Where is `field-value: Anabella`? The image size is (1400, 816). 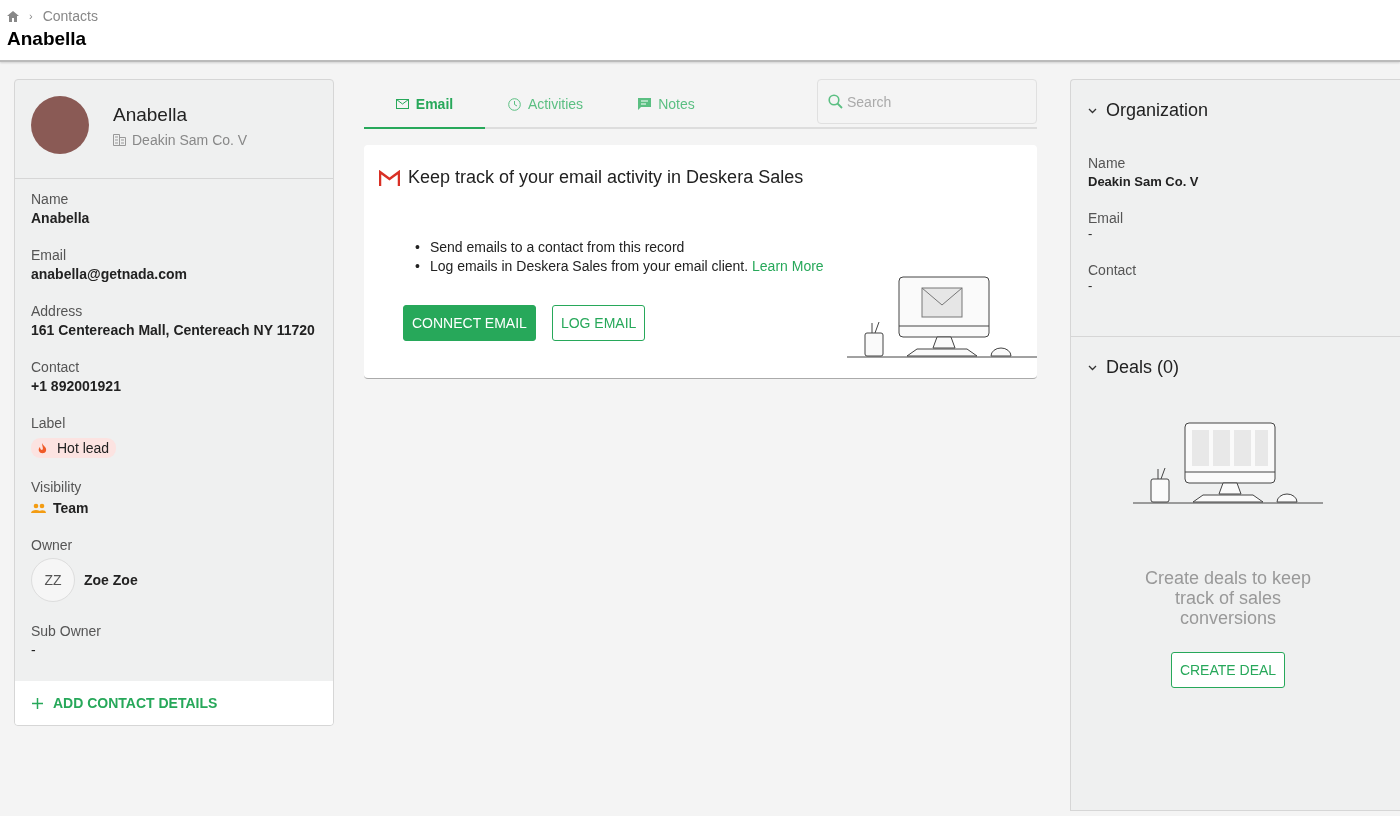
field-value: Anabella is located at coordinates (61, 218).